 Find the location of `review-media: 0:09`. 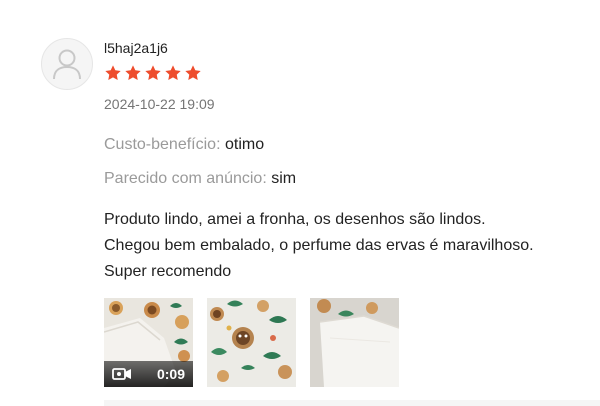

review-media: 0:09 is located at coordinates (251, 342).